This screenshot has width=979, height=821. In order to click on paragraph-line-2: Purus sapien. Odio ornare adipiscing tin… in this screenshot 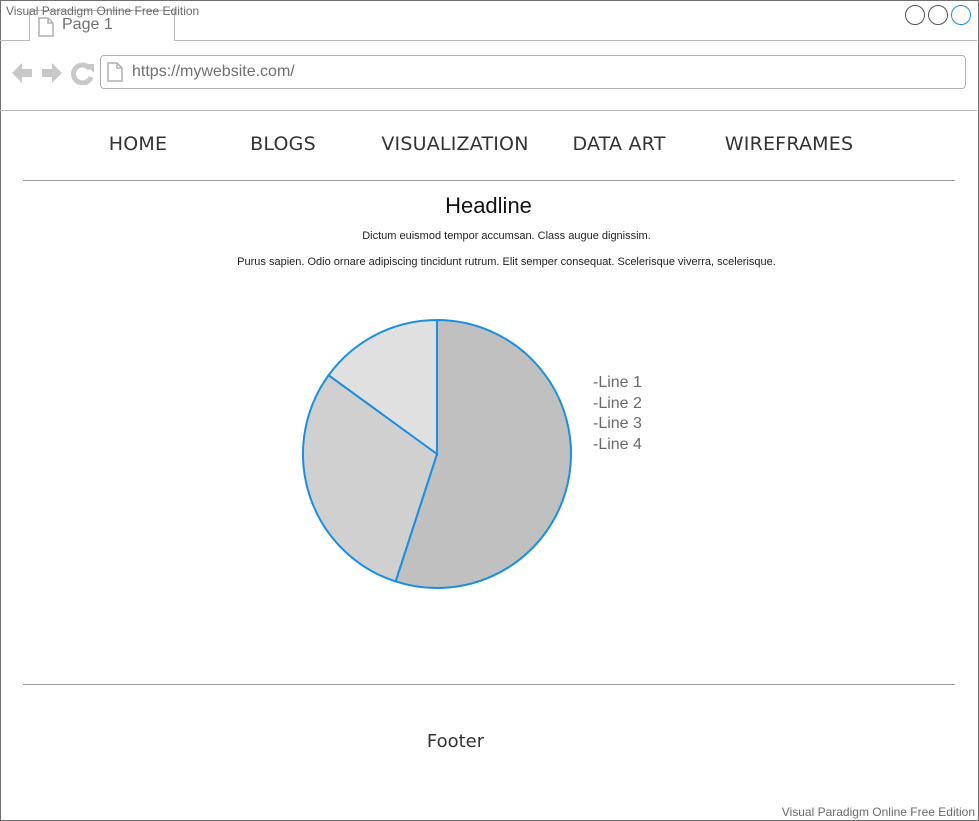, I will do `click(506, 262)`.